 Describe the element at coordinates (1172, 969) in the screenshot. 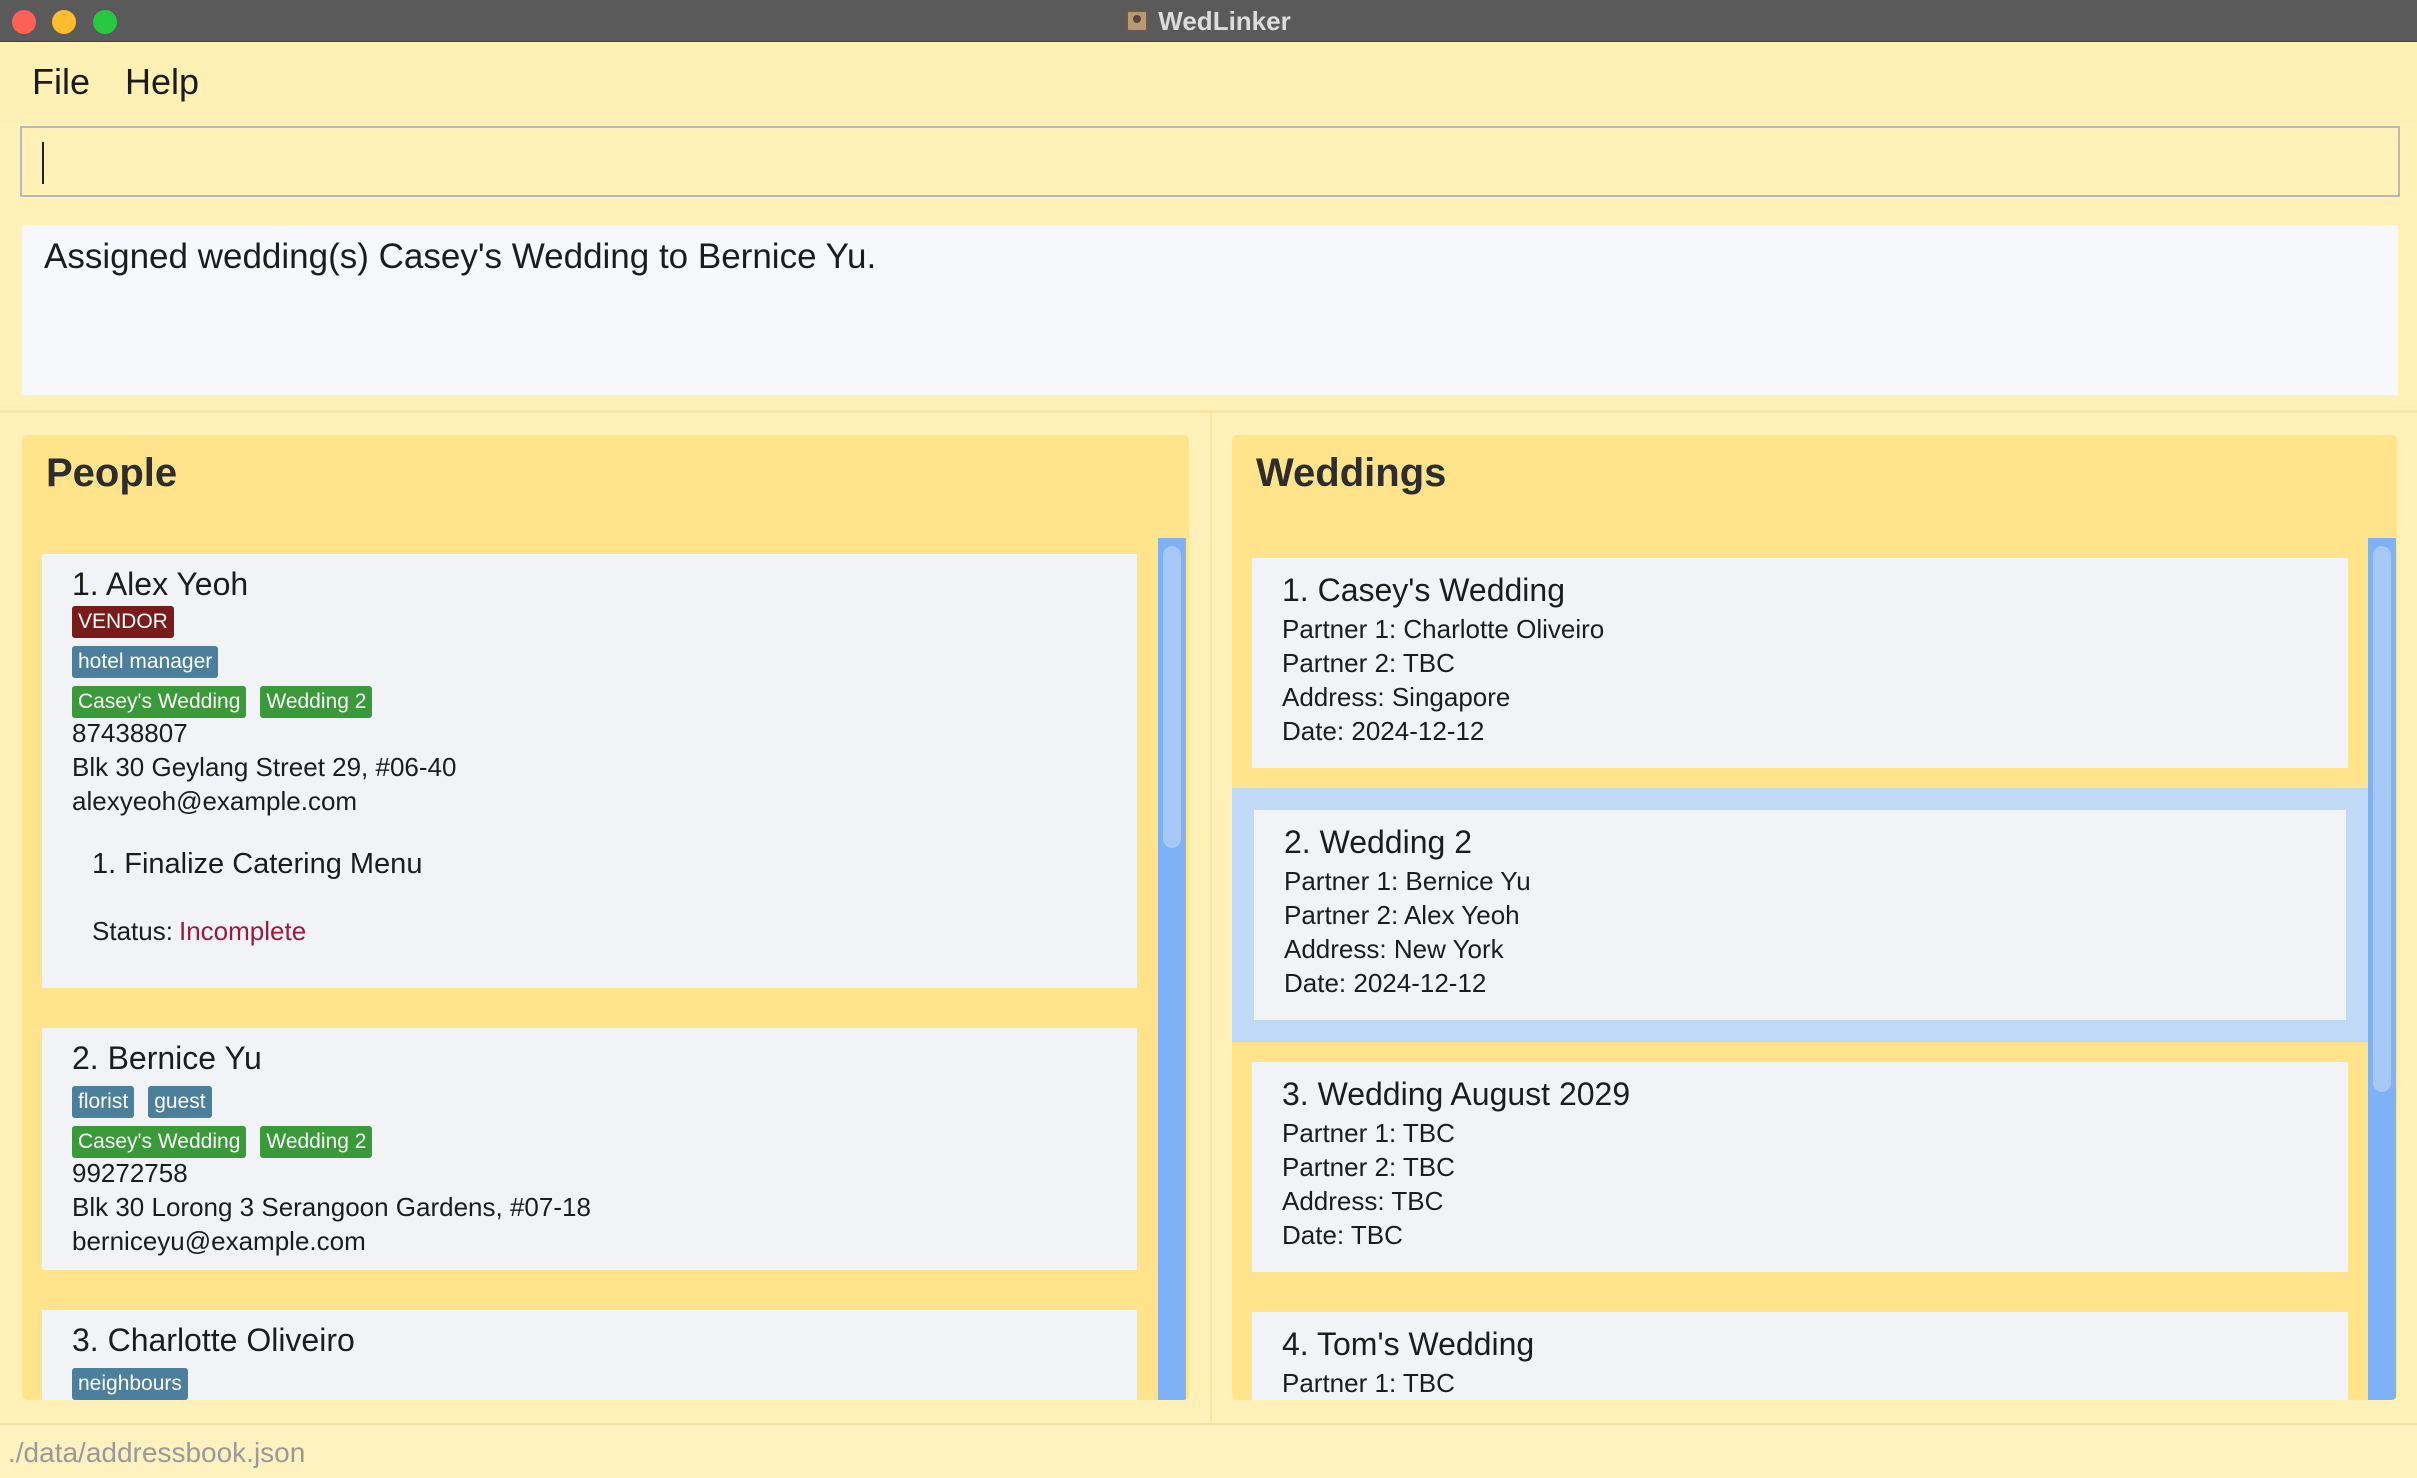

I see `people-scrollbar` at that location.